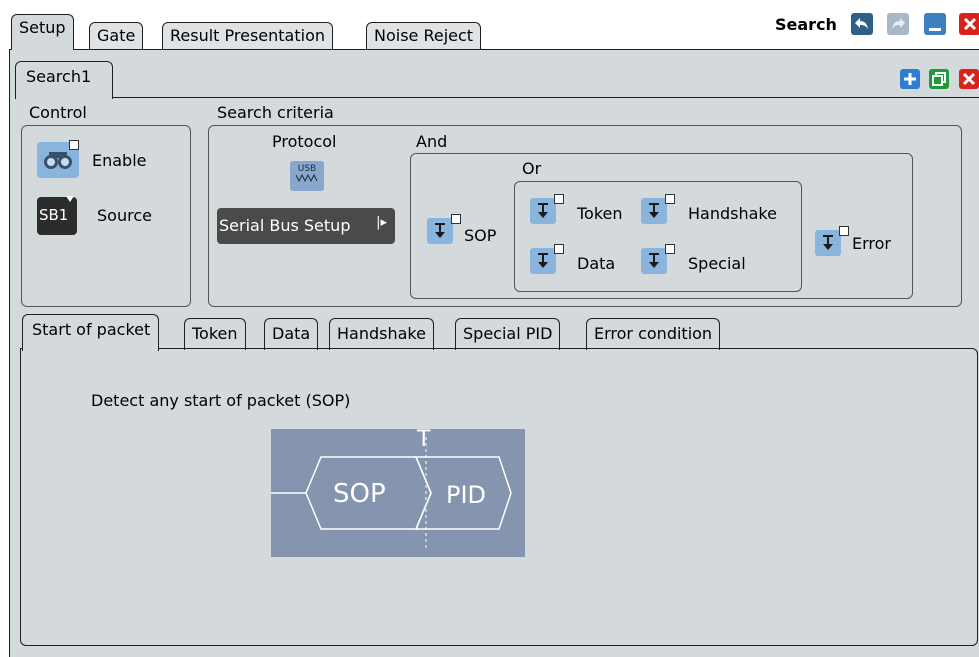 This screenshot has height=657, width=979. Describe the element at coordinates (935, 24) in the screenshot. I see `minimize-icon` at that location.